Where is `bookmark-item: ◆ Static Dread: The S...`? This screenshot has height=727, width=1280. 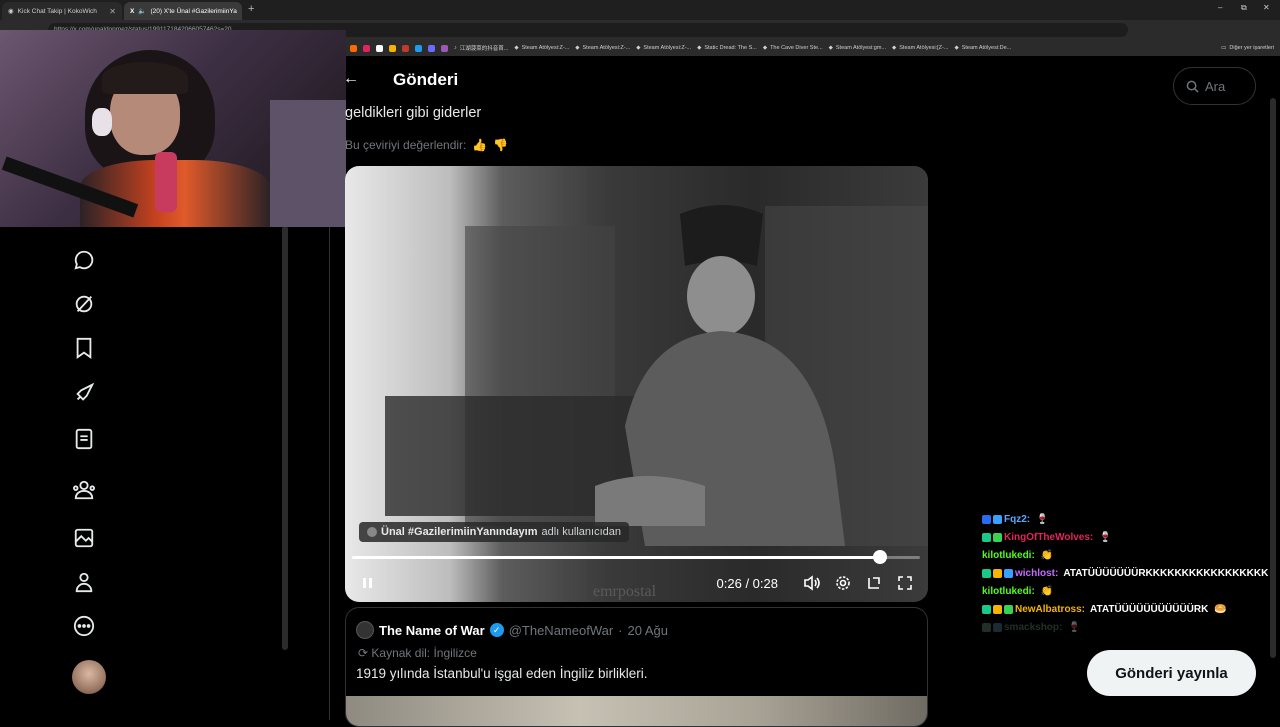 bookmark-item: ◆ Static Dread: The S... is located at coordinates (727, 48).